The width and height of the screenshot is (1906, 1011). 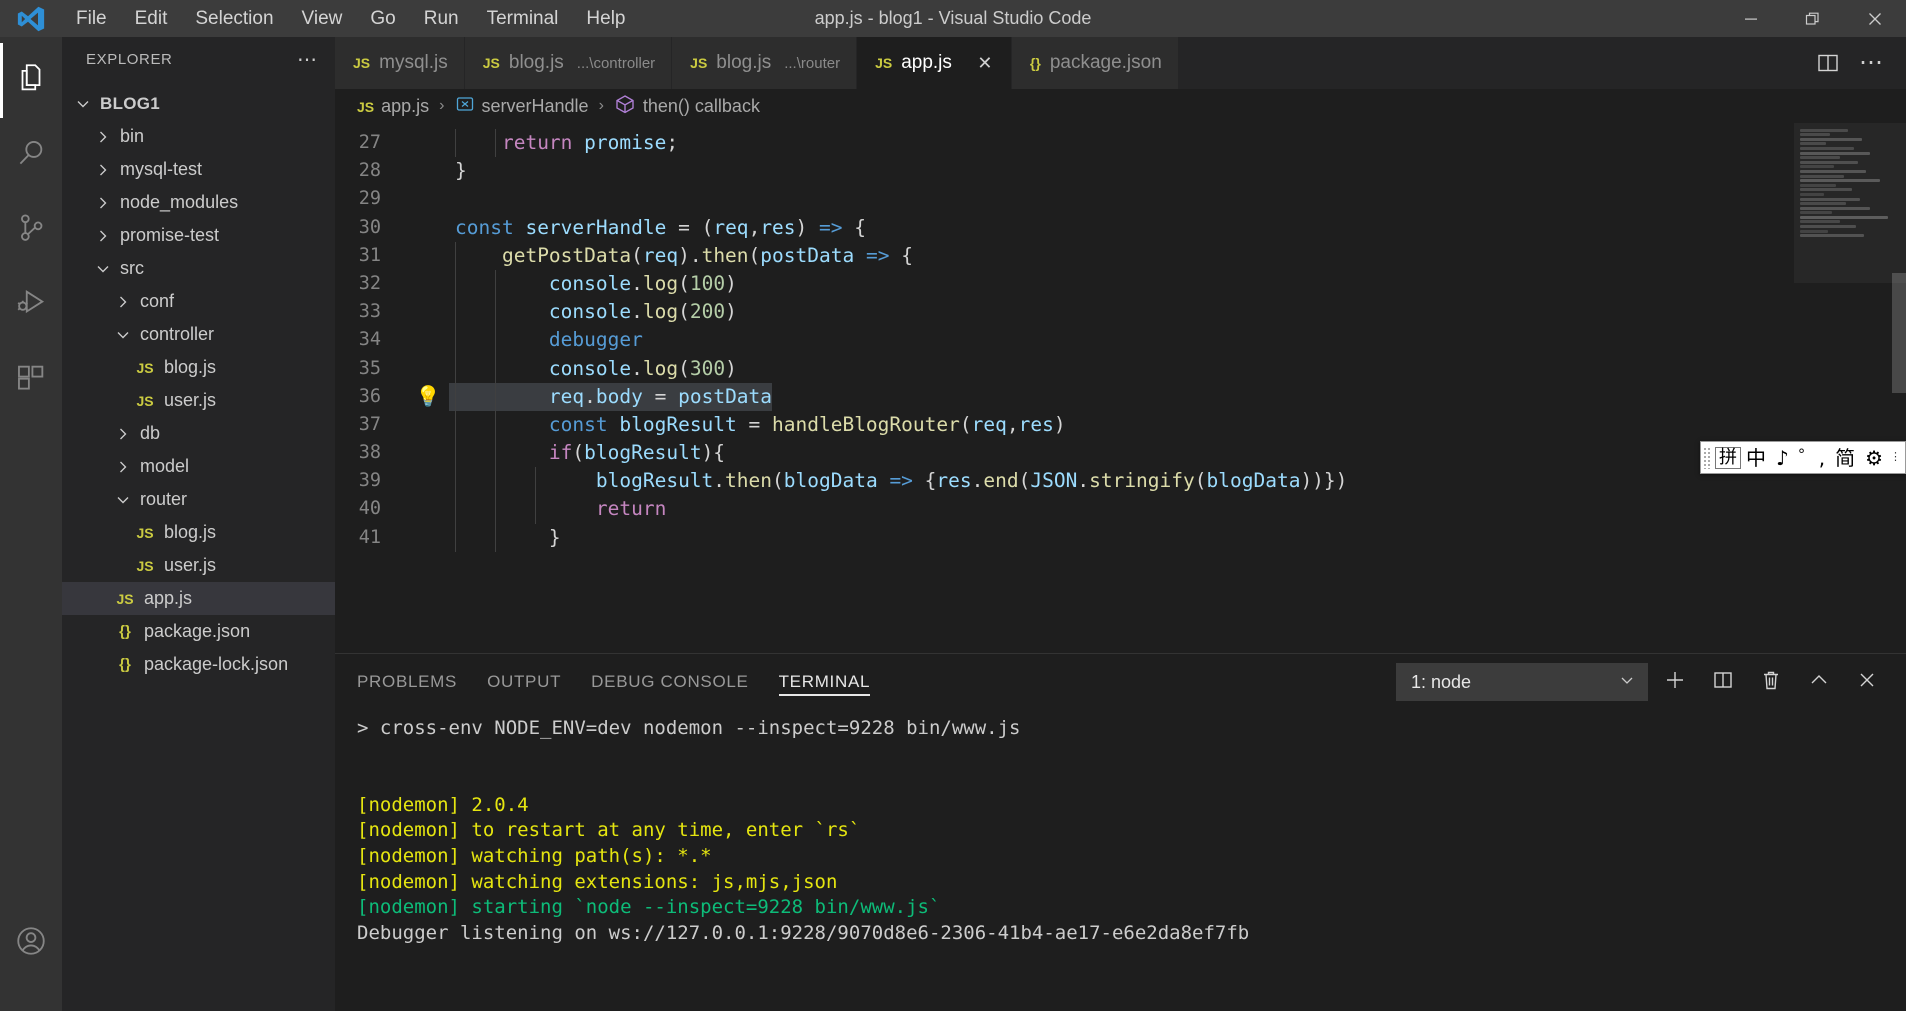 I want to click on editor-tab-blog-js: JS blog.js ...\router, so click(x=765, y=63).